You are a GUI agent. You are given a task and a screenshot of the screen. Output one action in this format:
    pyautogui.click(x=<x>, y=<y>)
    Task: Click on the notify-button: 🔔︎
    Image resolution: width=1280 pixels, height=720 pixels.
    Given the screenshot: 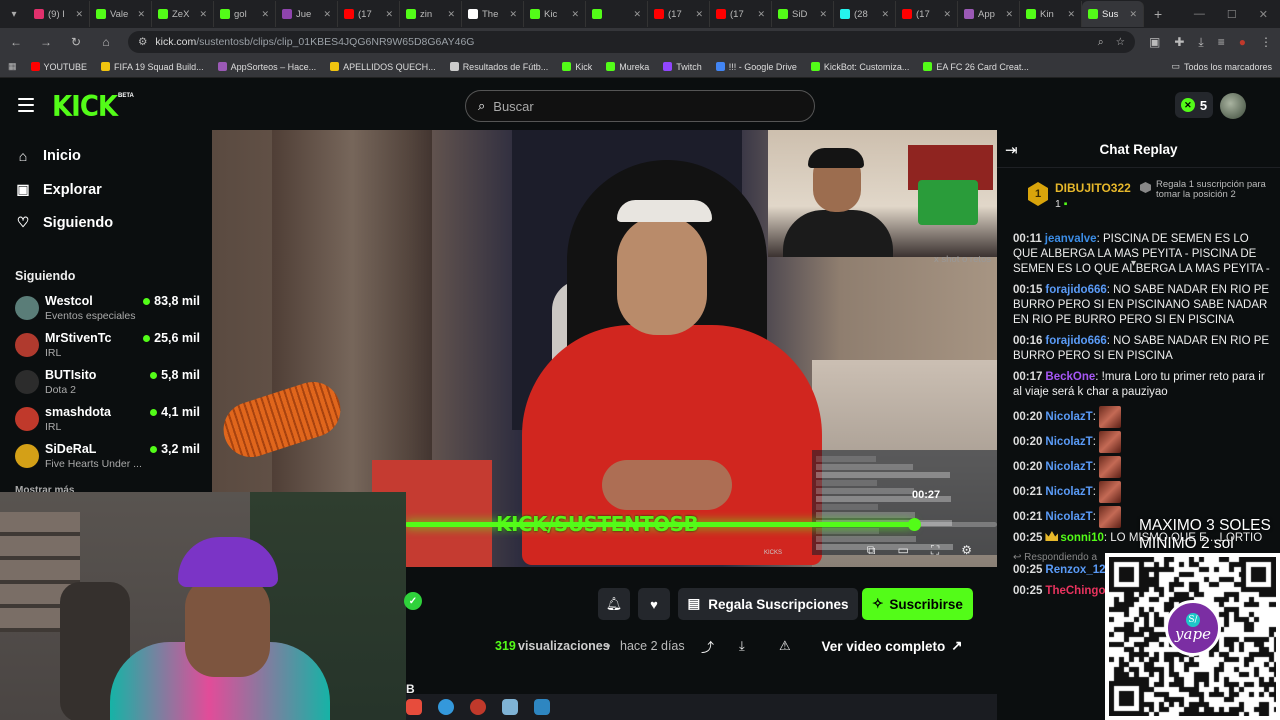 What is the action you would take?
    pyautogui.click(x=614, y=604)
    